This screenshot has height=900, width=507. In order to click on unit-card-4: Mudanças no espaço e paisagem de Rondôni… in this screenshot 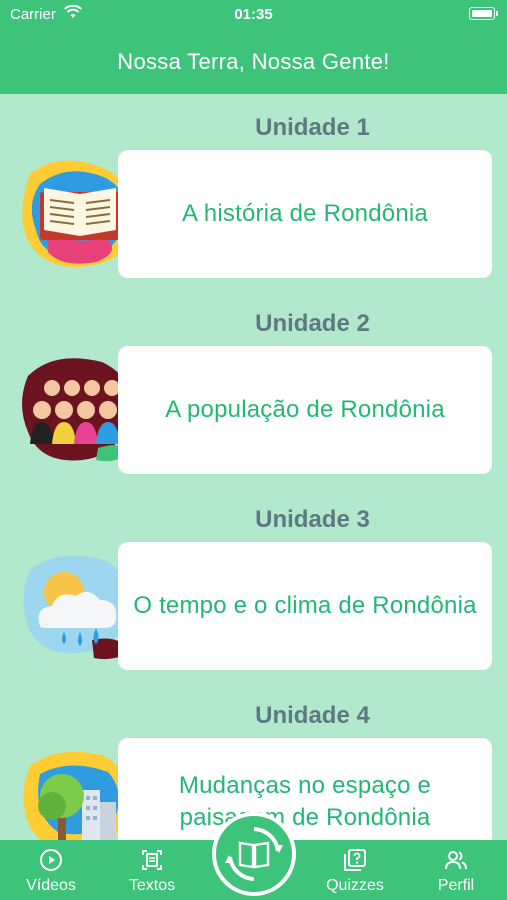, I will do `click(305, 789)`.